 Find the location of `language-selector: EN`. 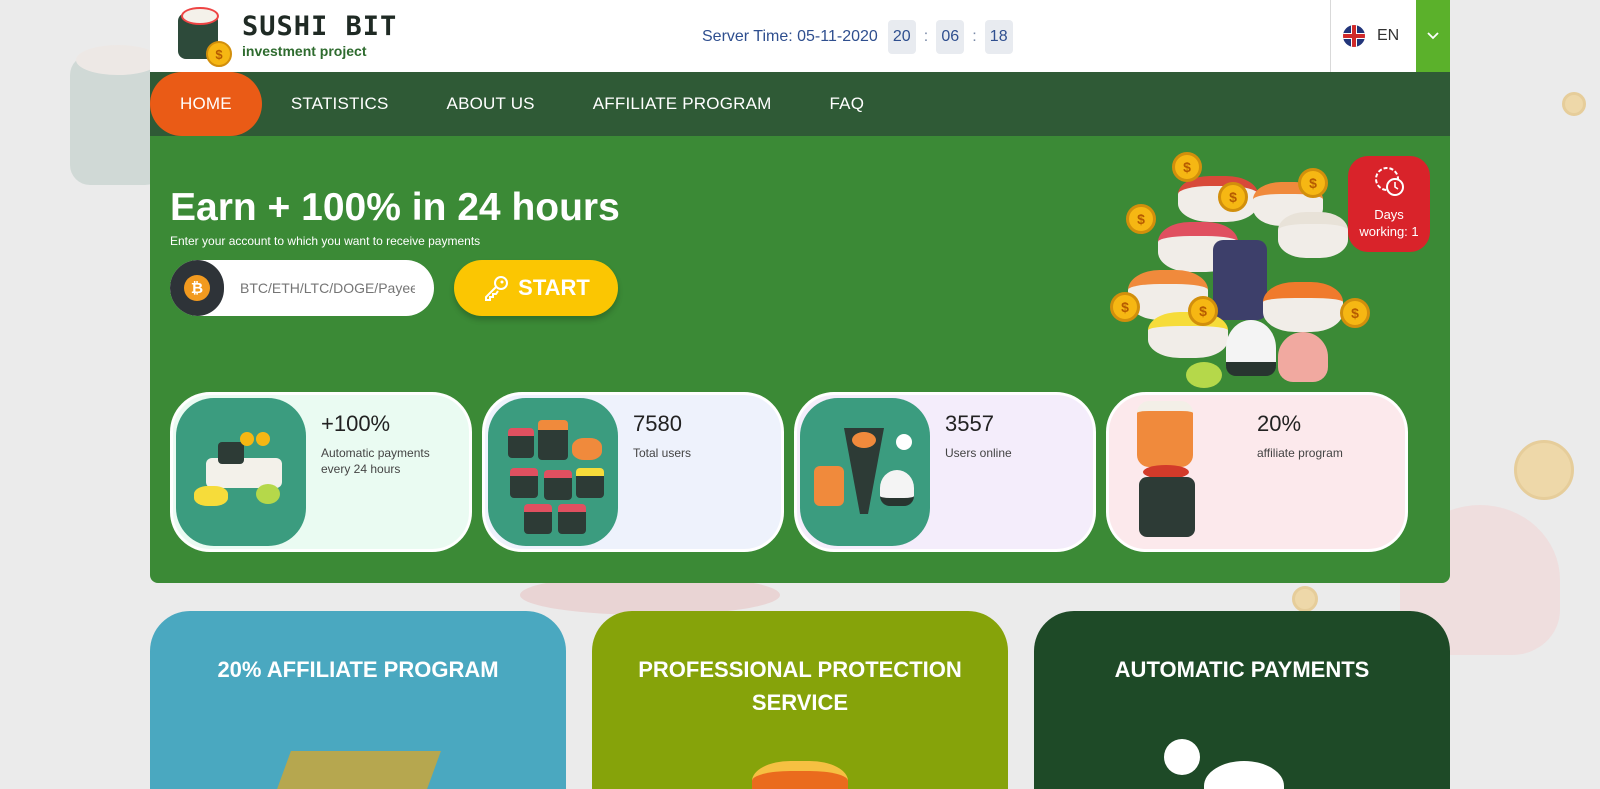

language-selector: EN is located at coordinates (1373, 36).